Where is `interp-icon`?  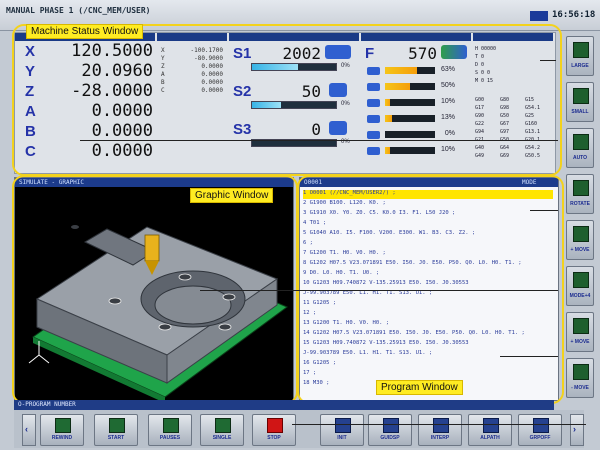
interp-icon is located at coordinates (441, 425).